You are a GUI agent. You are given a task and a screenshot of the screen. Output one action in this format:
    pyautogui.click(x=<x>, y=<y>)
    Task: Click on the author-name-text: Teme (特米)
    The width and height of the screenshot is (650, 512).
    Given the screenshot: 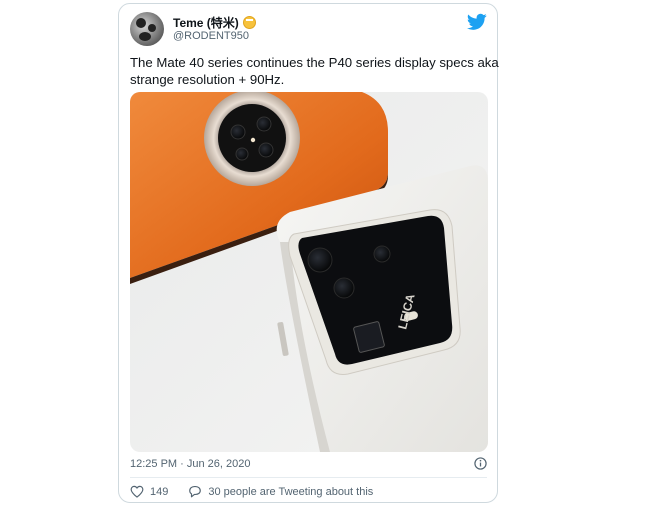 What is the action you would take?
    pyautogui.click(x=206, y=22)
    